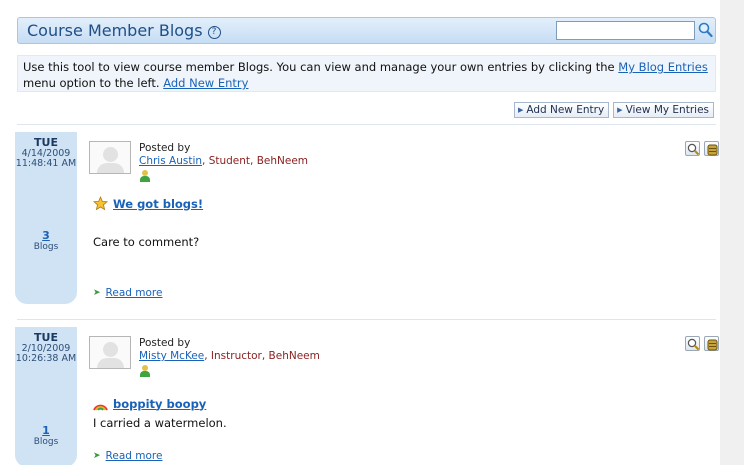 Image resolution: width=744 pixels, height=465 pixels. I want to click on entry-date-panel: TUE 4/14/2009 11:48:41 AM 3 Blogs, so click(46, 218).